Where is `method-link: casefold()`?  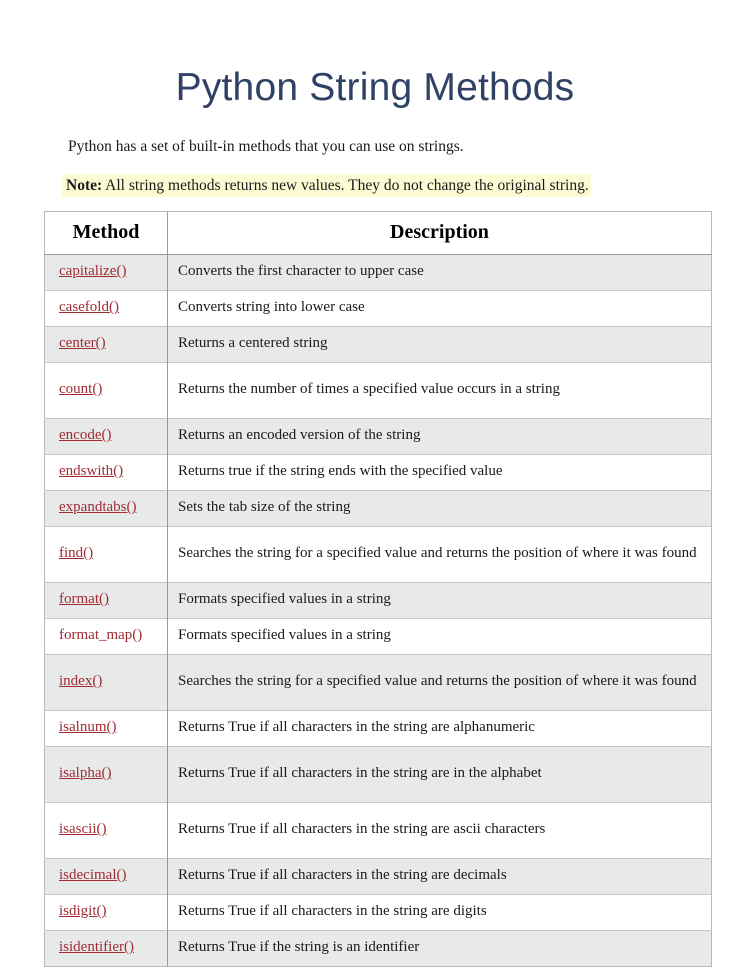
method-link: casefold() is located at coordinates (89, 307).